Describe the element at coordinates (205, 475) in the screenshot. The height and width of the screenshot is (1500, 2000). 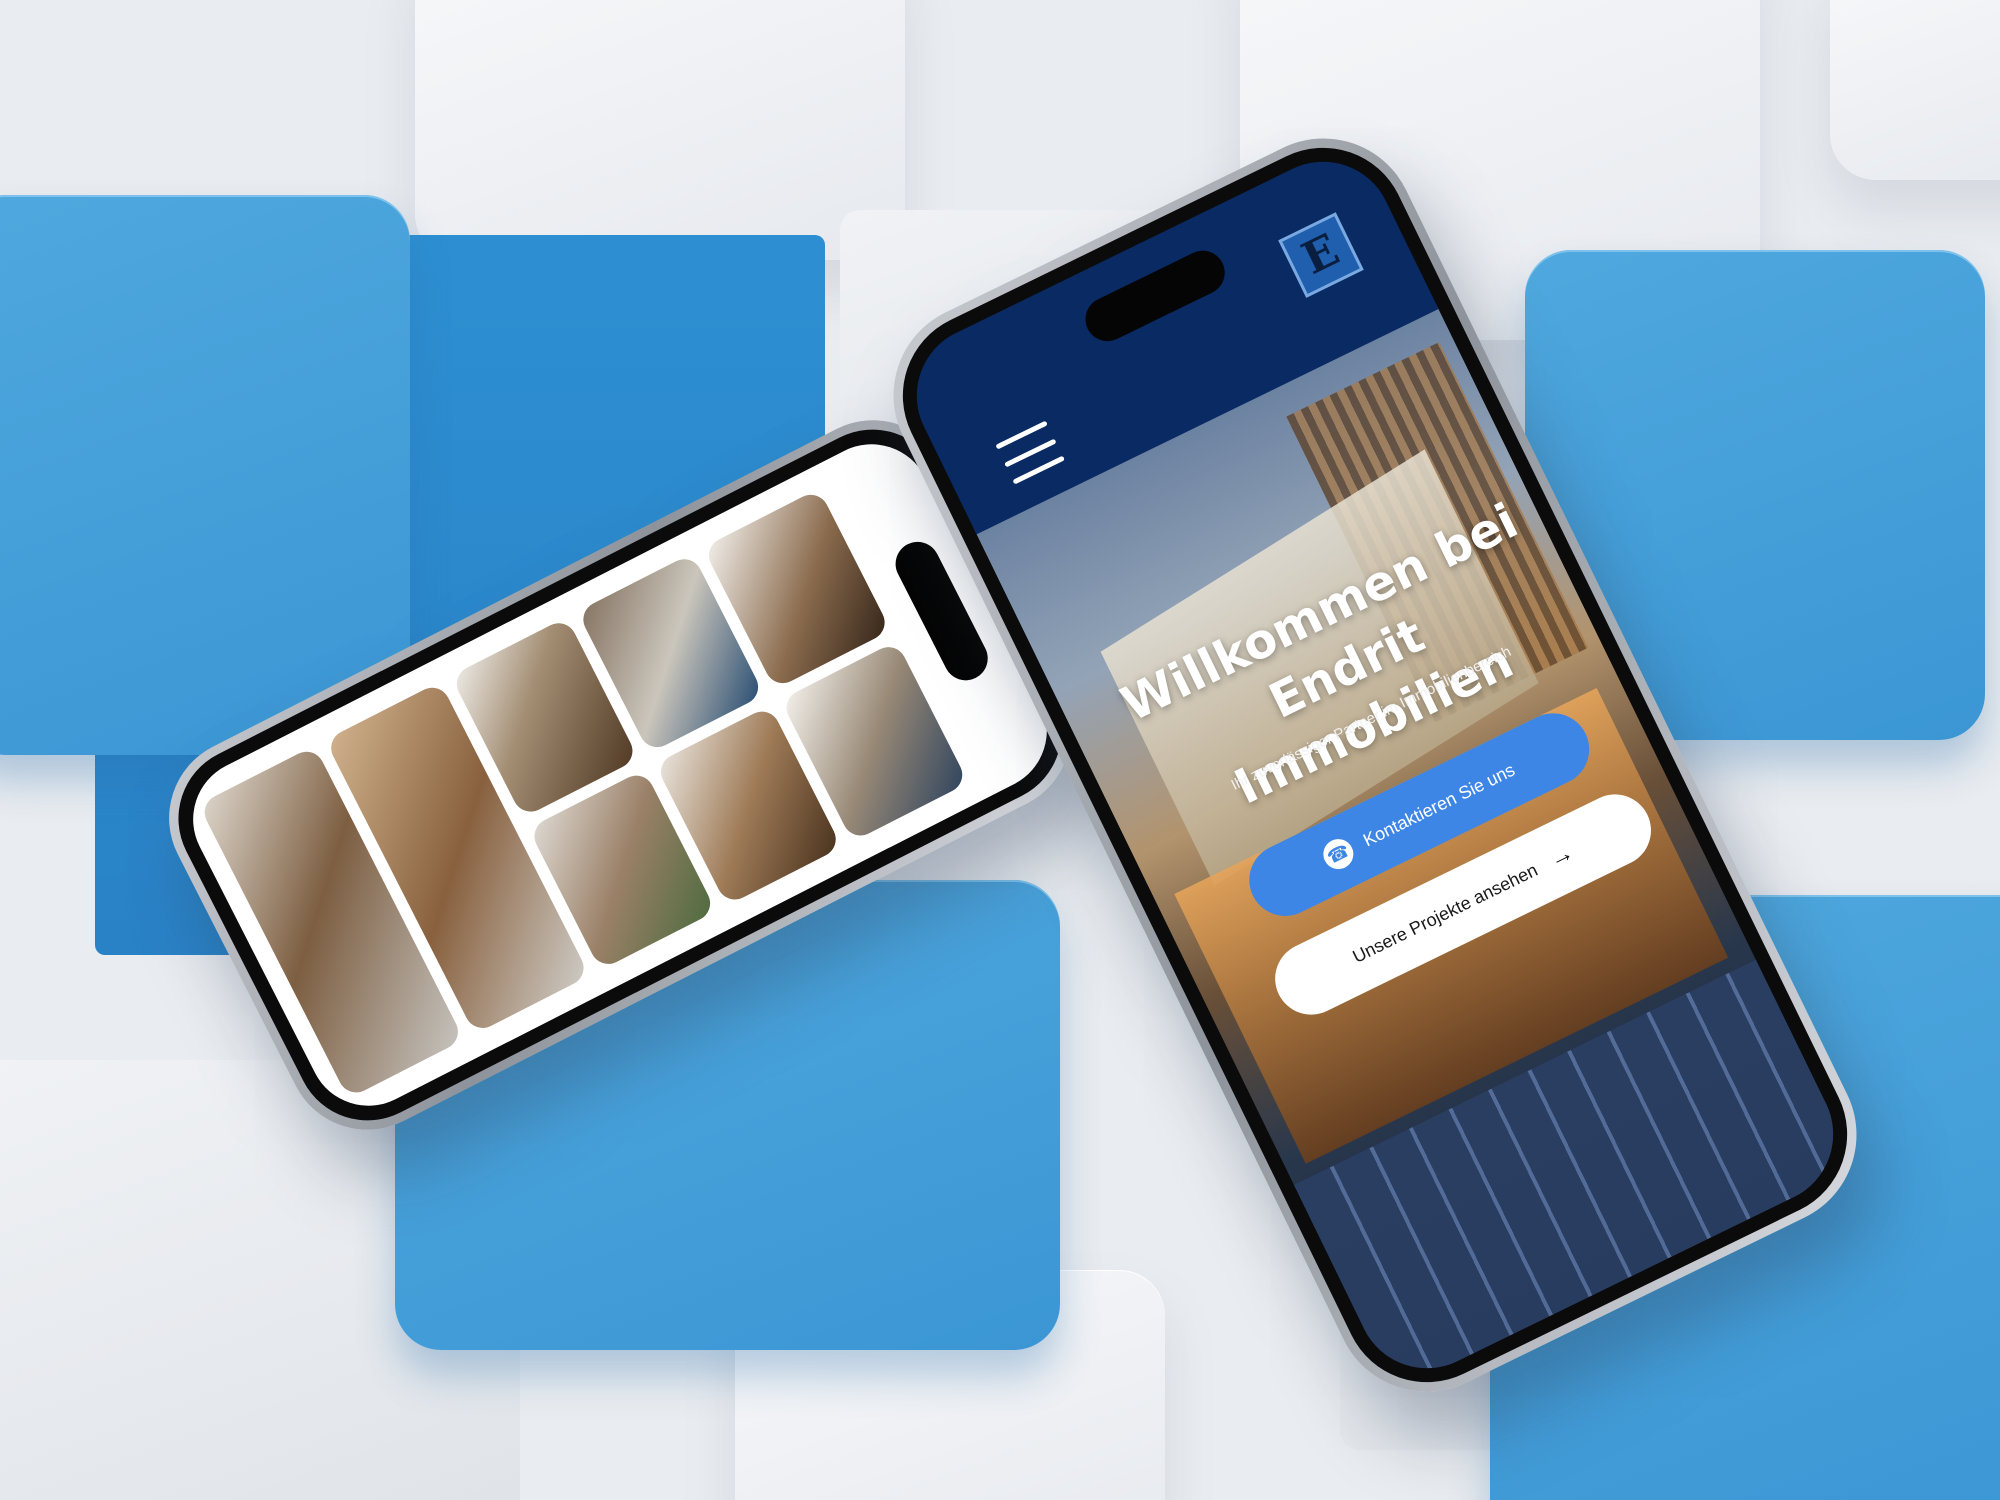
I see `bg-tile-blue` at that location.